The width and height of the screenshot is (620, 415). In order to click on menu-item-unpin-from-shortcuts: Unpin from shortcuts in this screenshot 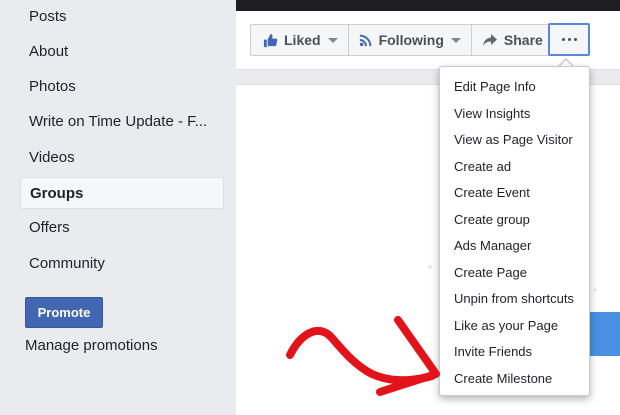, I will do `click(514, 299)`.